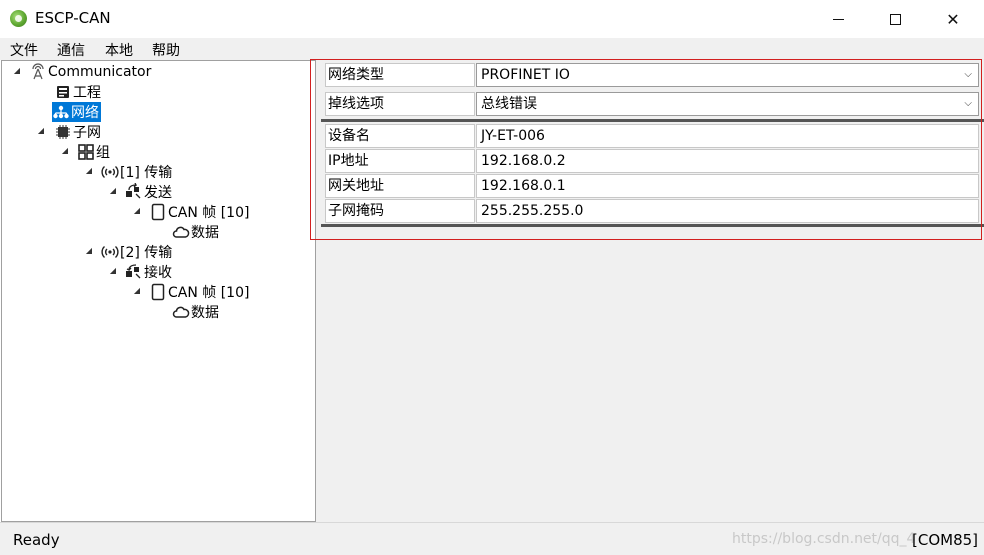  Describe the element at coordinates (492, 49) in the screenshot. I see `menu-bar: 文件 通信 本地 帮助` at that location.